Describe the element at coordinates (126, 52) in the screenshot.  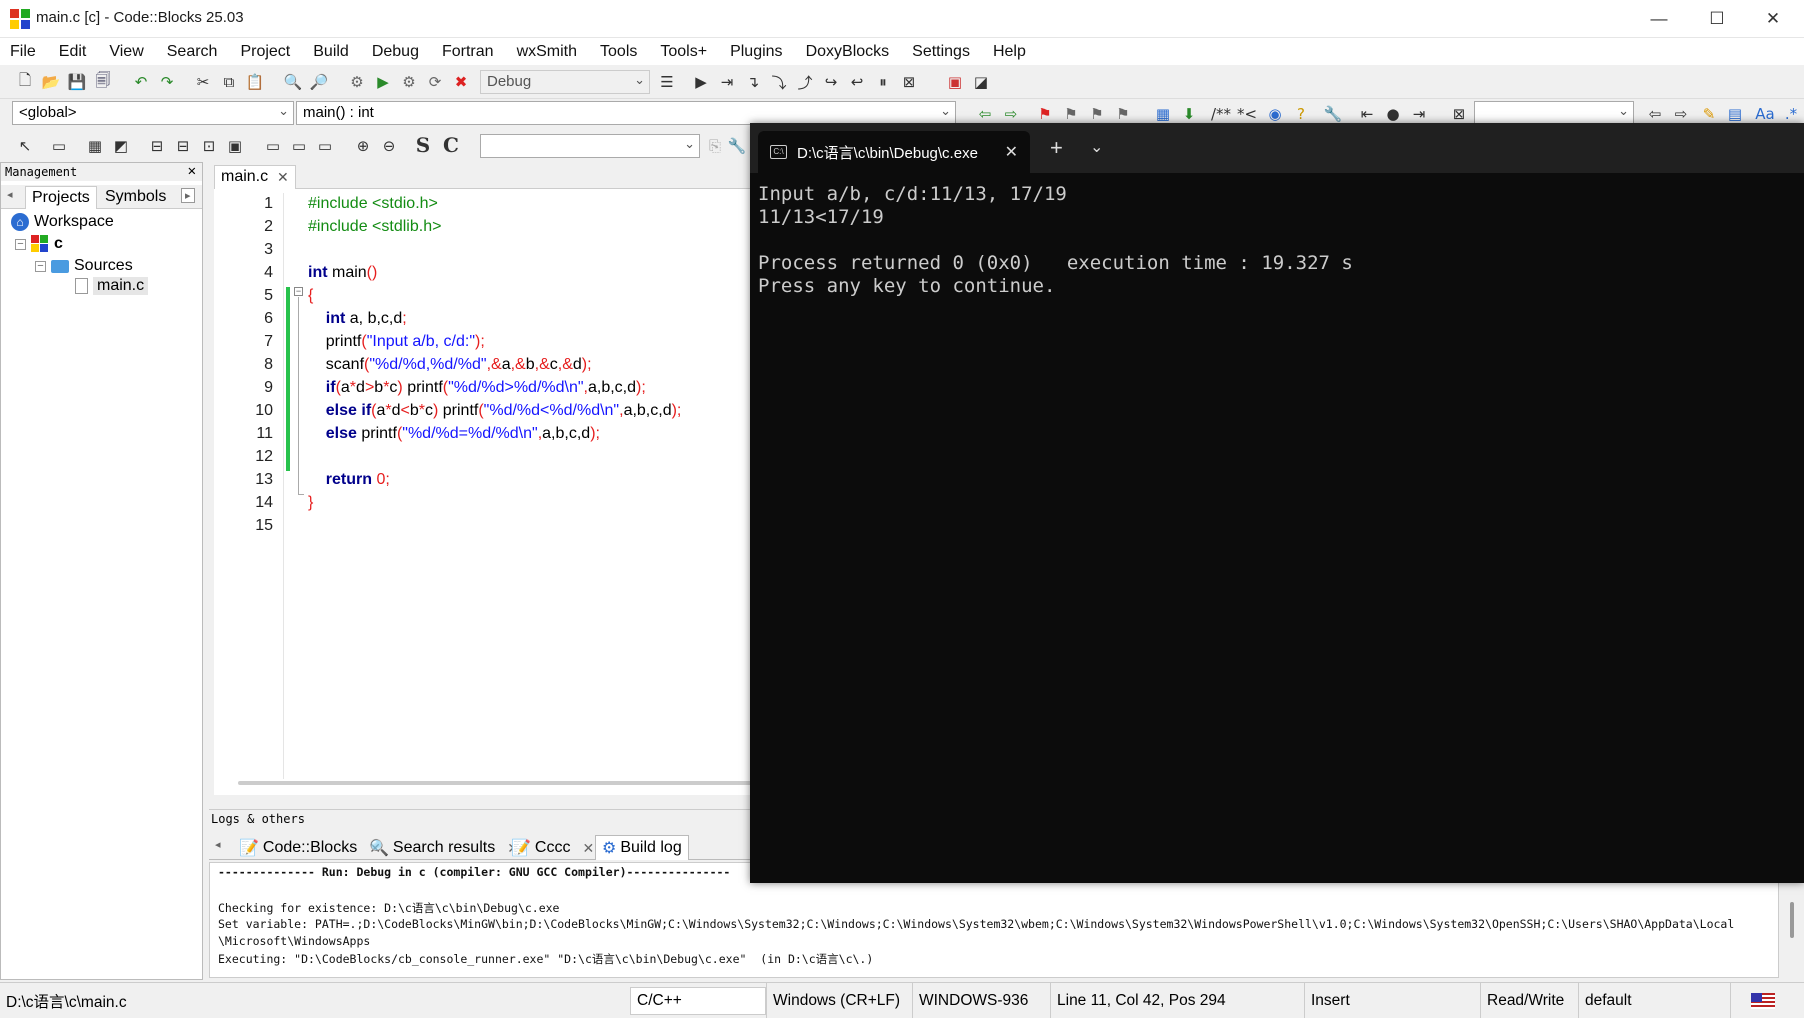
I see `menu-view: View` at that location.